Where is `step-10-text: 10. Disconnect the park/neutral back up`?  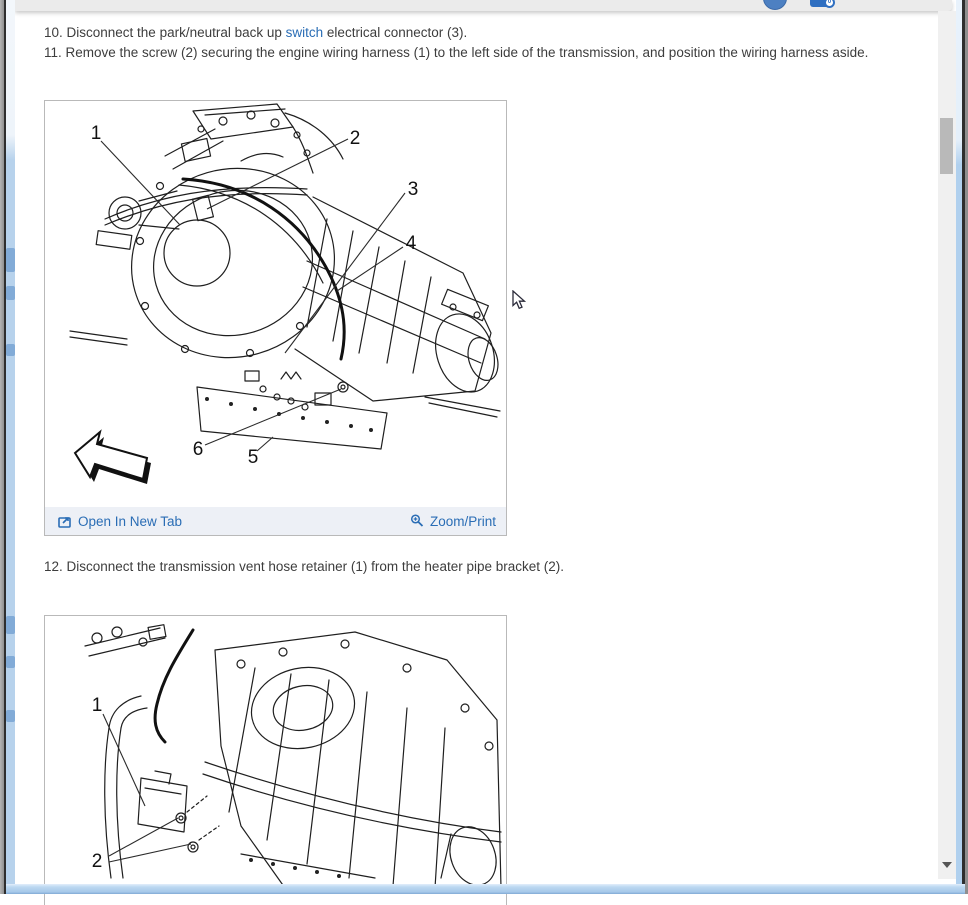 step-10-text: 10. Disconnect the park/neutral back up is located at coordinates (165, 32).